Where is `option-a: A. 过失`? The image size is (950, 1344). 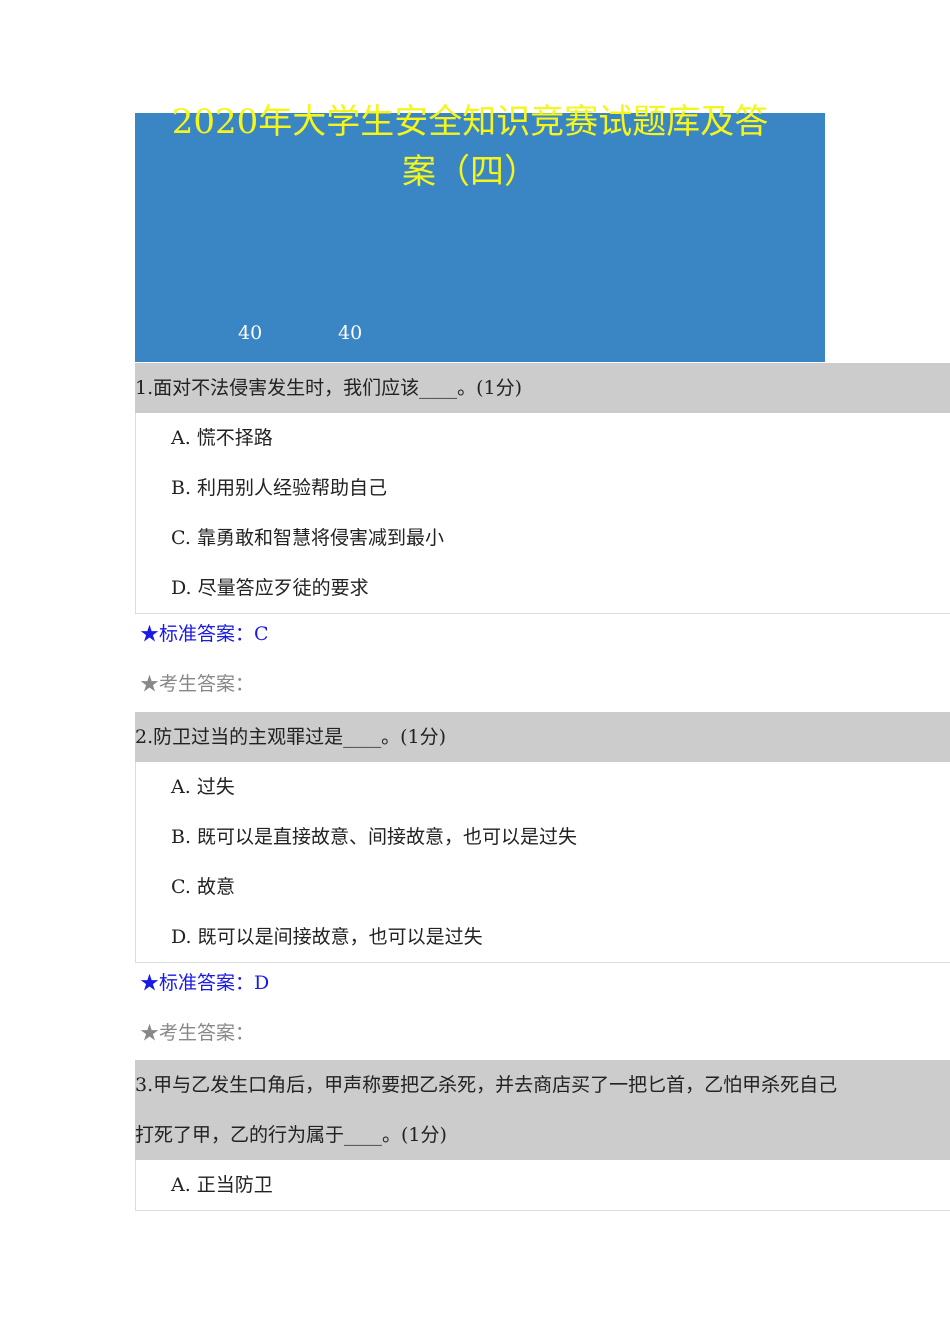 option-a: A. 过失 is located at coordinates (543, 787).